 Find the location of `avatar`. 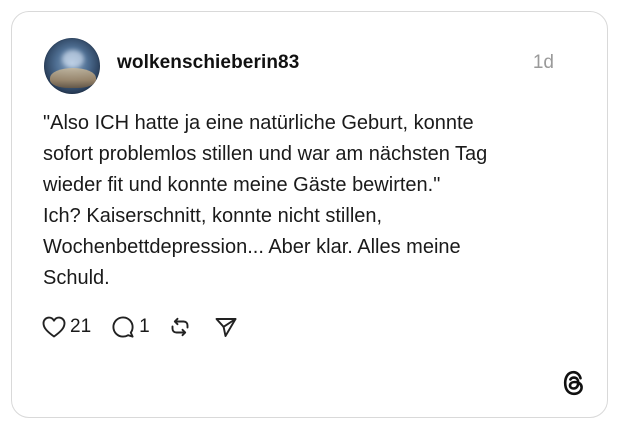

avatar is located at coordinates (72, 66).